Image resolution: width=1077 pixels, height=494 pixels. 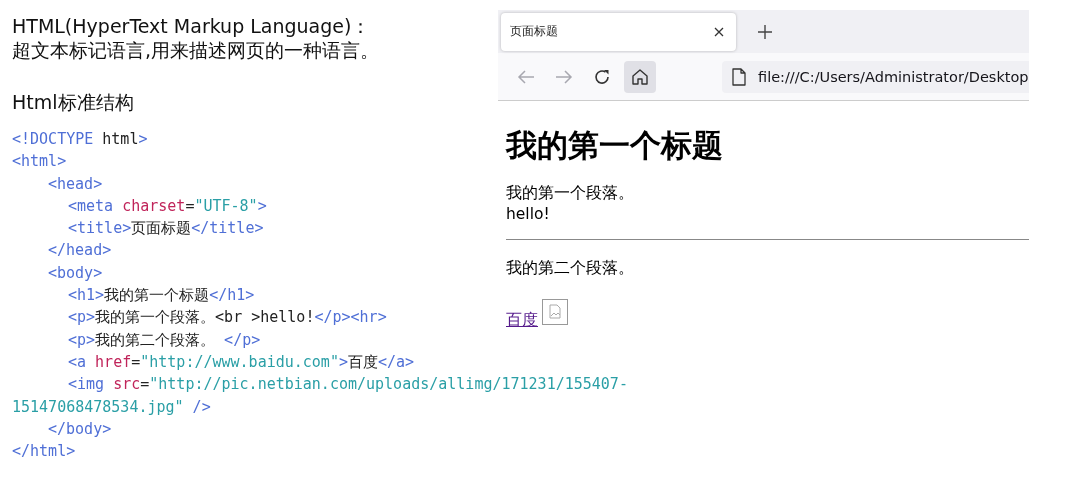 I want to click on code-line: <img src="http://pic.netbian.com/uploads/allimg/171231/155407- 15147068478534.jpg" />, so click(x=320, y=396).